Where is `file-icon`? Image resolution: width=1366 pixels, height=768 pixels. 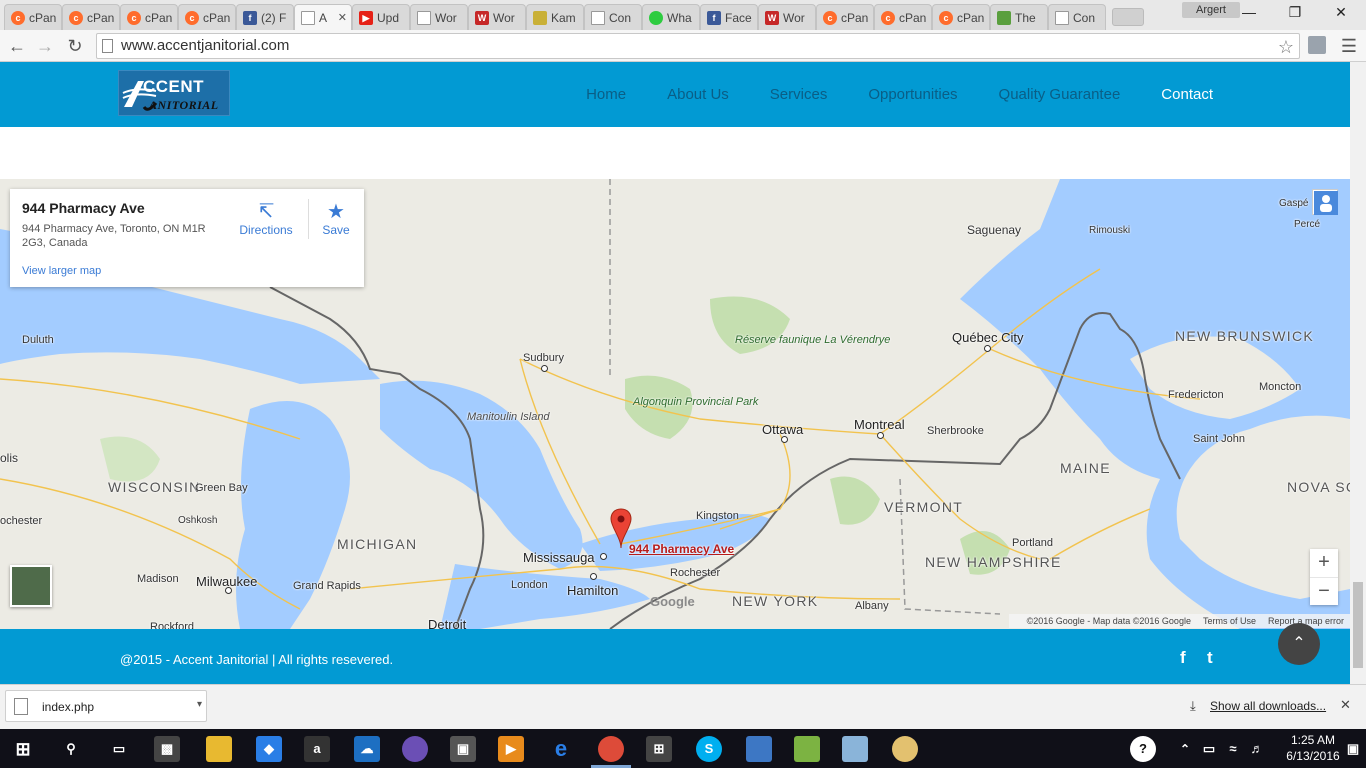 file-icon is located at coordinates (21, 706).